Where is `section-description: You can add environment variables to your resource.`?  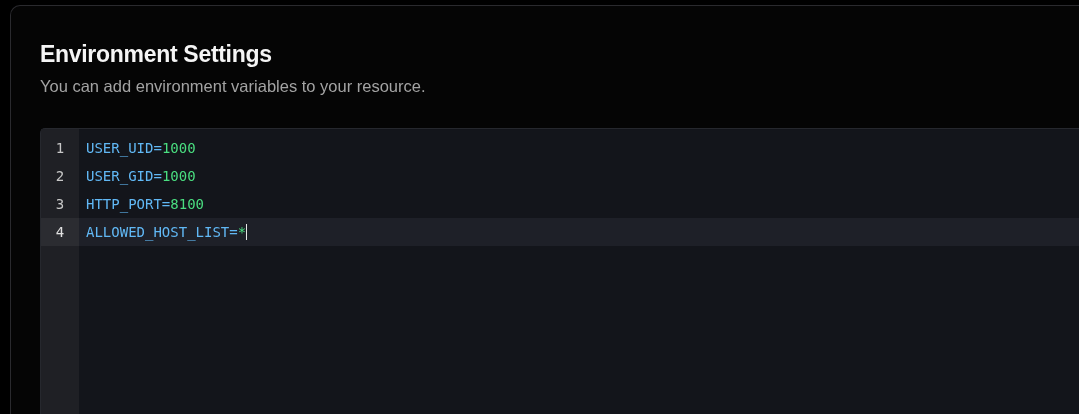 section-description: You can add environment variables to your resource. is located at coordinates (233, 86).